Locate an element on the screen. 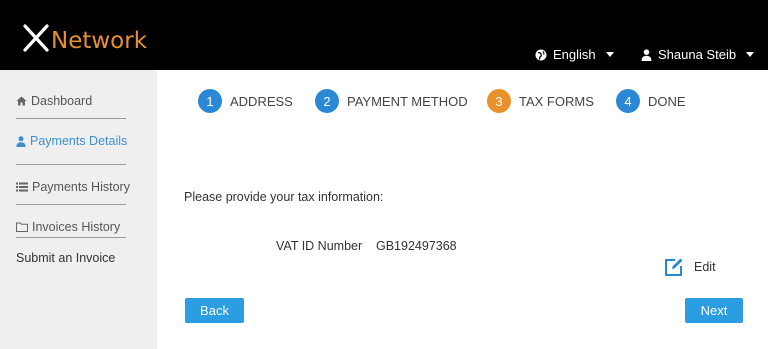  sidebar-item-payments-history: Payments History is located at coordinates (73, 187).